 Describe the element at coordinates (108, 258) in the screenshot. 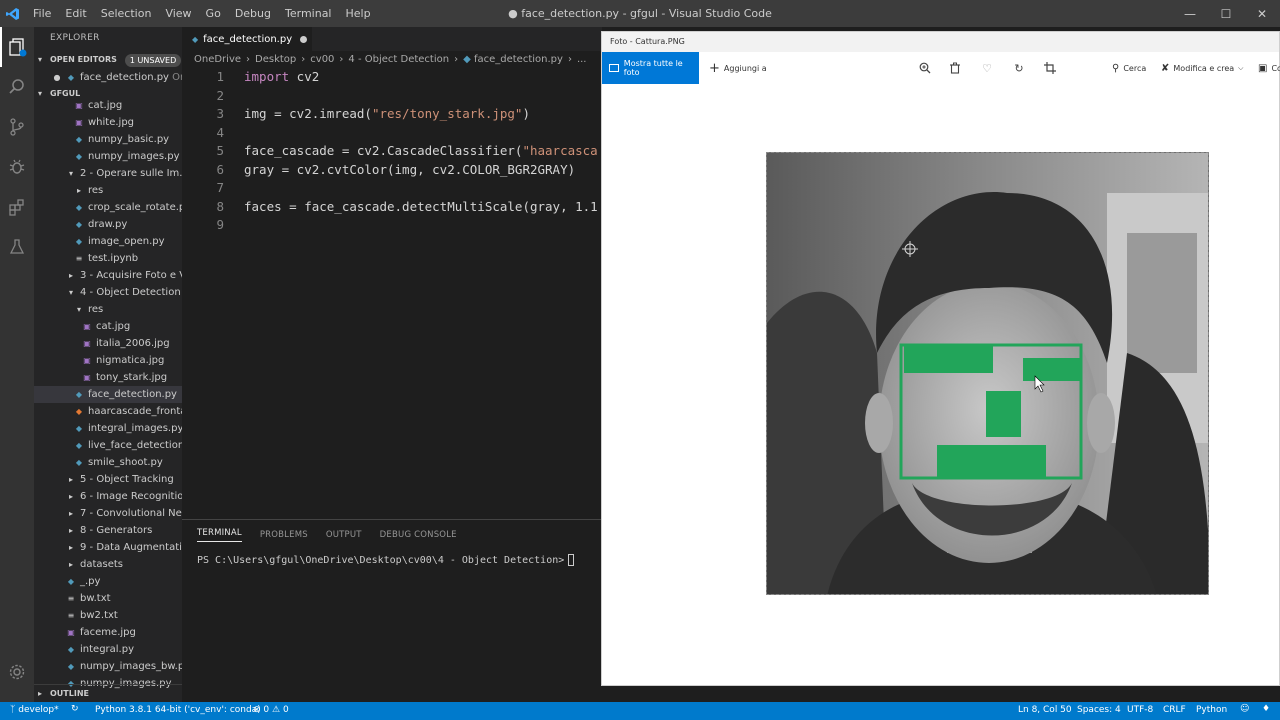

I see `tree-file: ≡ test.ipynb` at that location.